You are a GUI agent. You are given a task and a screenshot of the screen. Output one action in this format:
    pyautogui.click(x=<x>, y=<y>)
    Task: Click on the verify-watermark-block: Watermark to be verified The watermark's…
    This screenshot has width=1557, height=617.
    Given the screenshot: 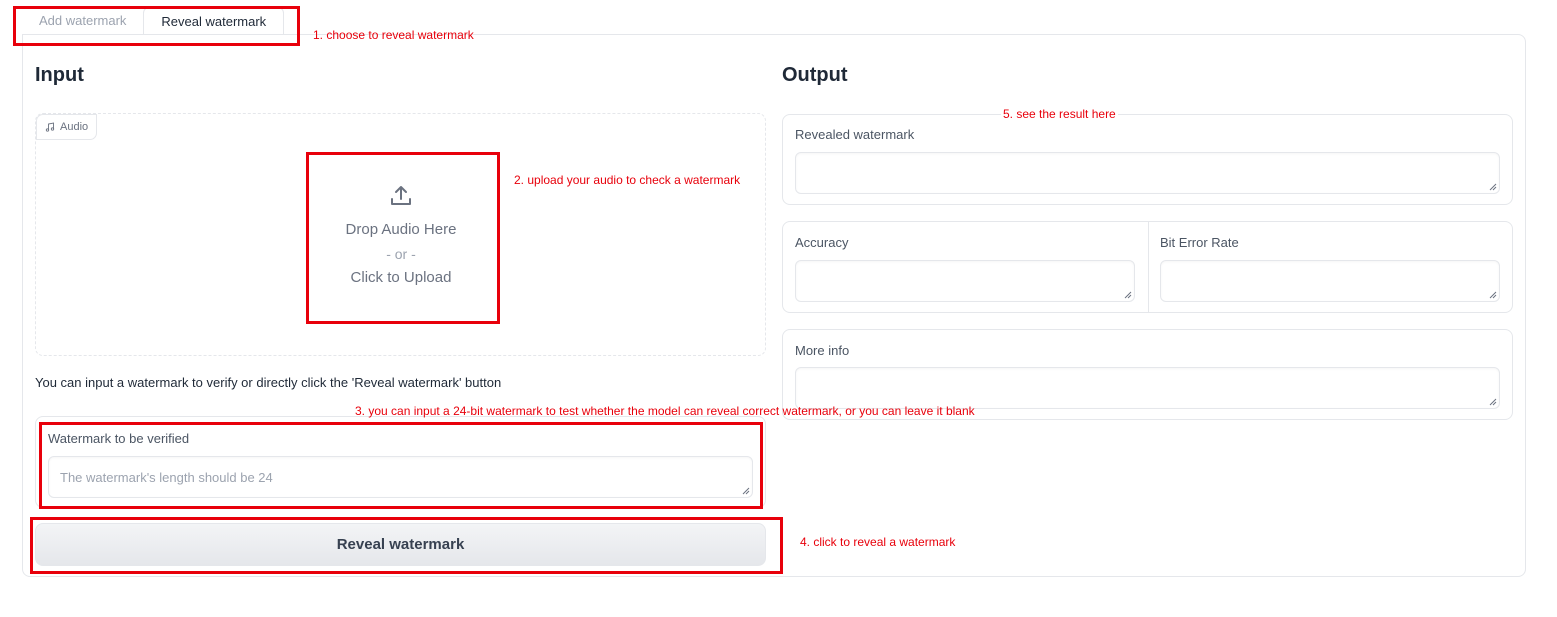 What is the action you would take?
    pyautogui.click(x=400, y=462)
    